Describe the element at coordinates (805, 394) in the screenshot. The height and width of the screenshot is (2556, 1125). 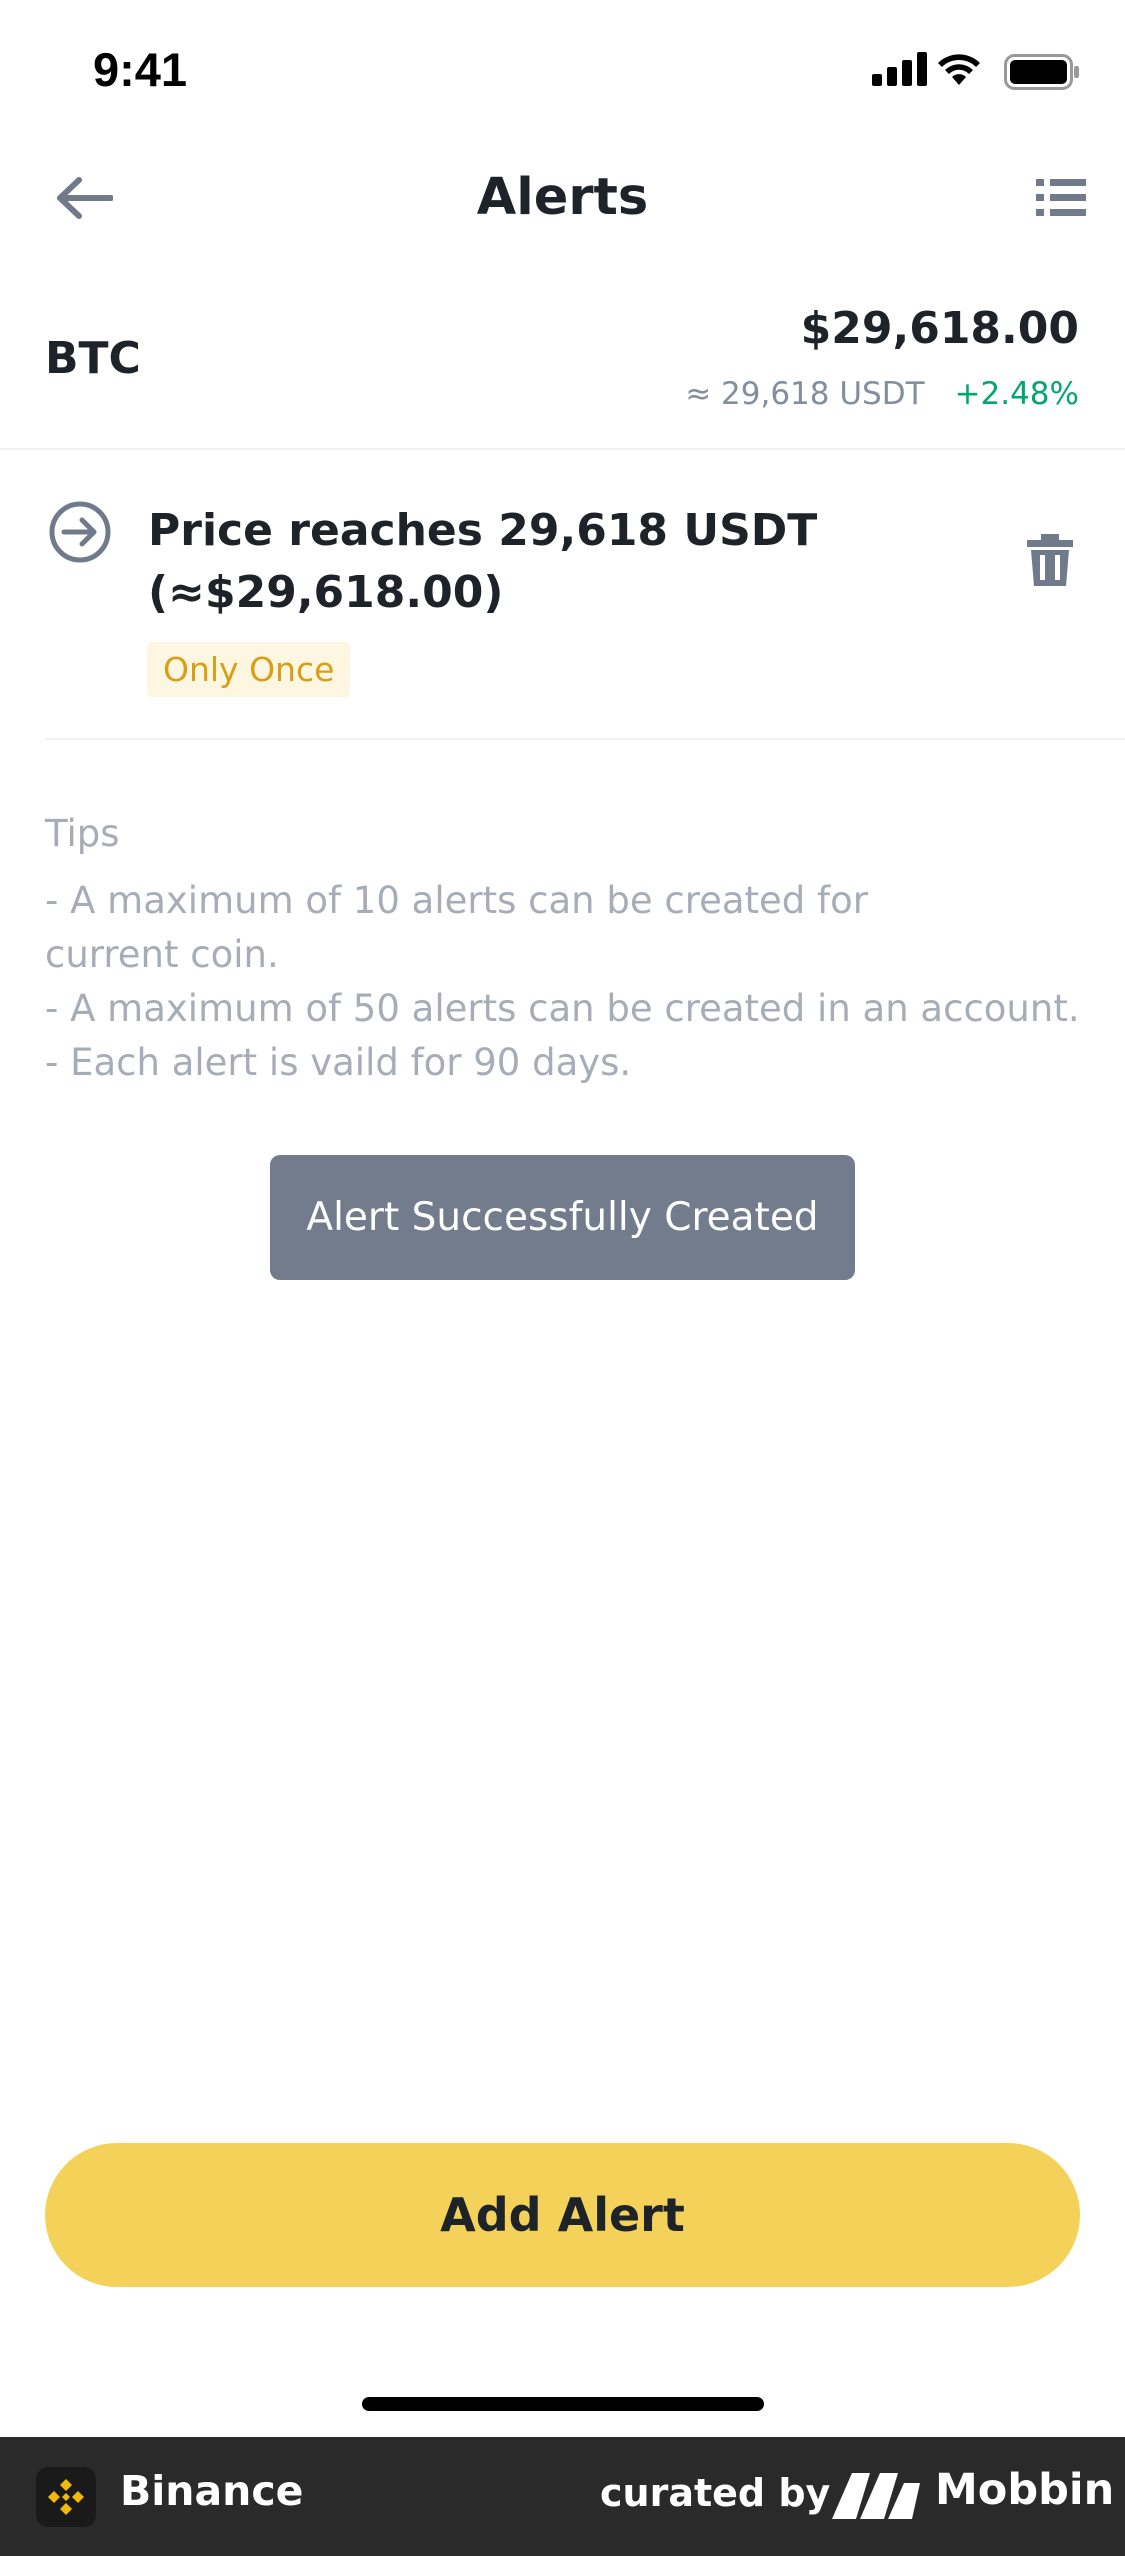
I see `ticker-usdt-value: ≈ 29,618 USDT` at that location.